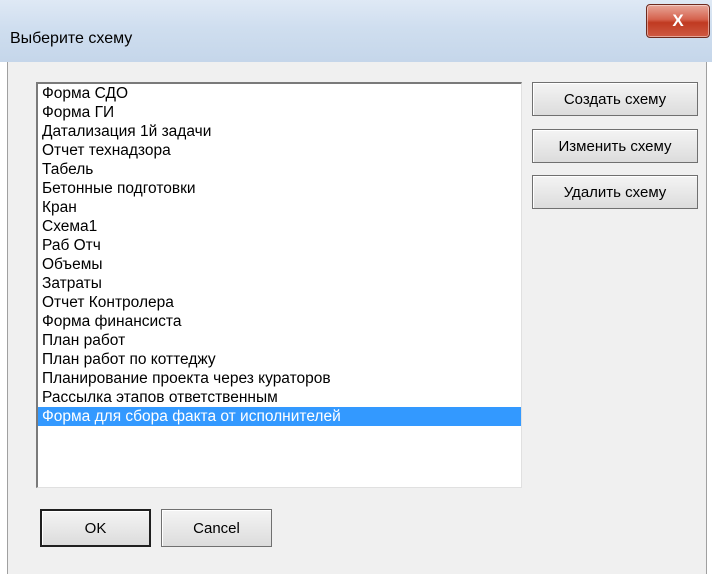  Describe the element at coordinates (615, 99) in the screenshot. I see `create-schema-button: Создать схему` at that location.